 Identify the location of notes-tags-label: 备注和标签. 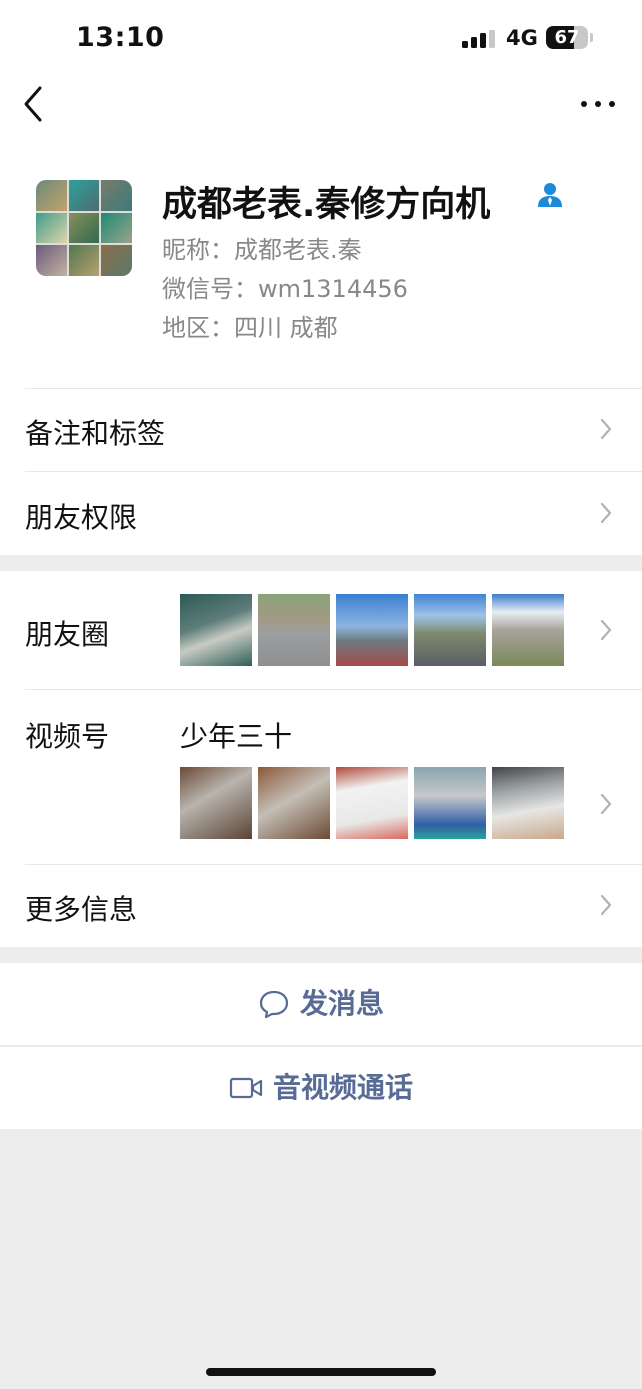
(95, 433).